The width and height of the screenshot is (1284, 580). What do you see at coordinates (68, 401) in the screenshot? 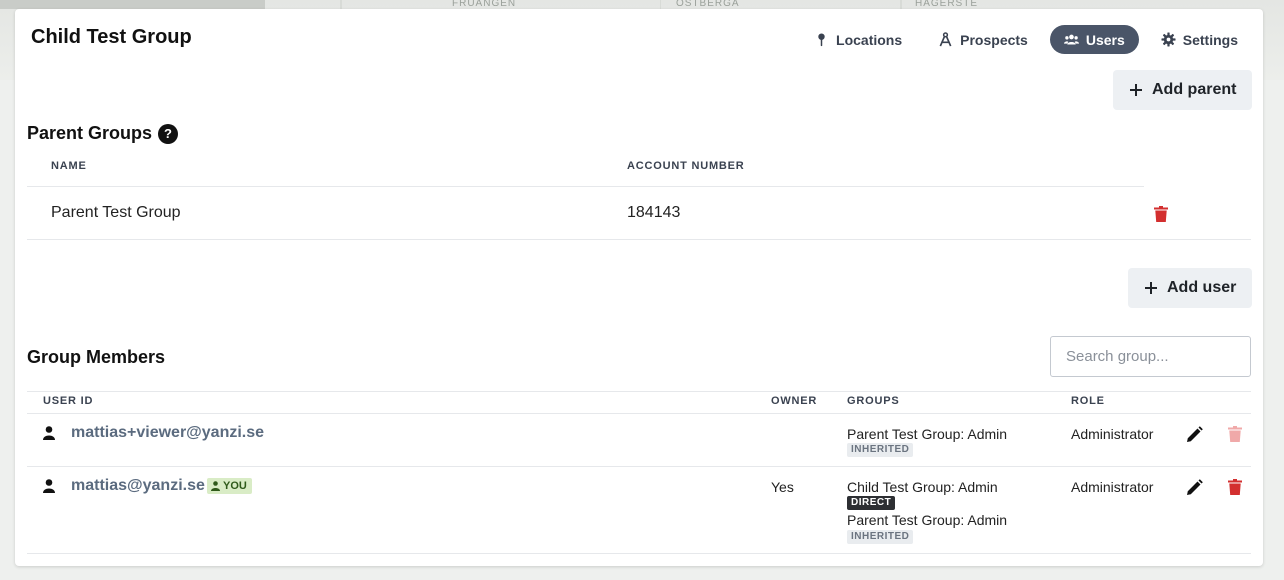
I see `column-header-user-id: USER ID` at bounding box center [68, 401].